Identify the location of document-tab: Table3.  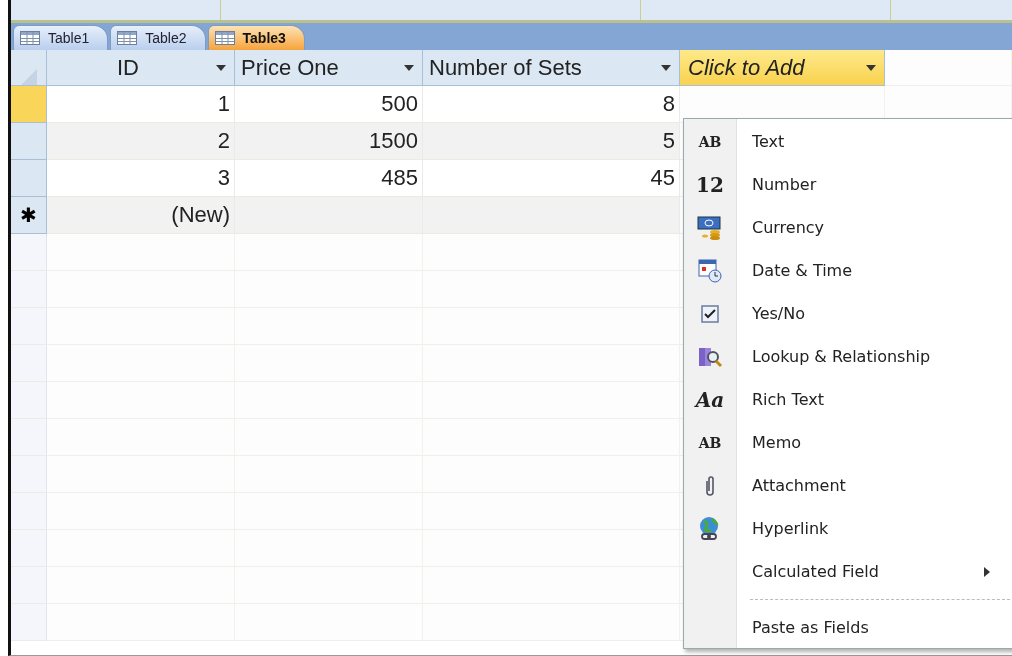
(256, 37).